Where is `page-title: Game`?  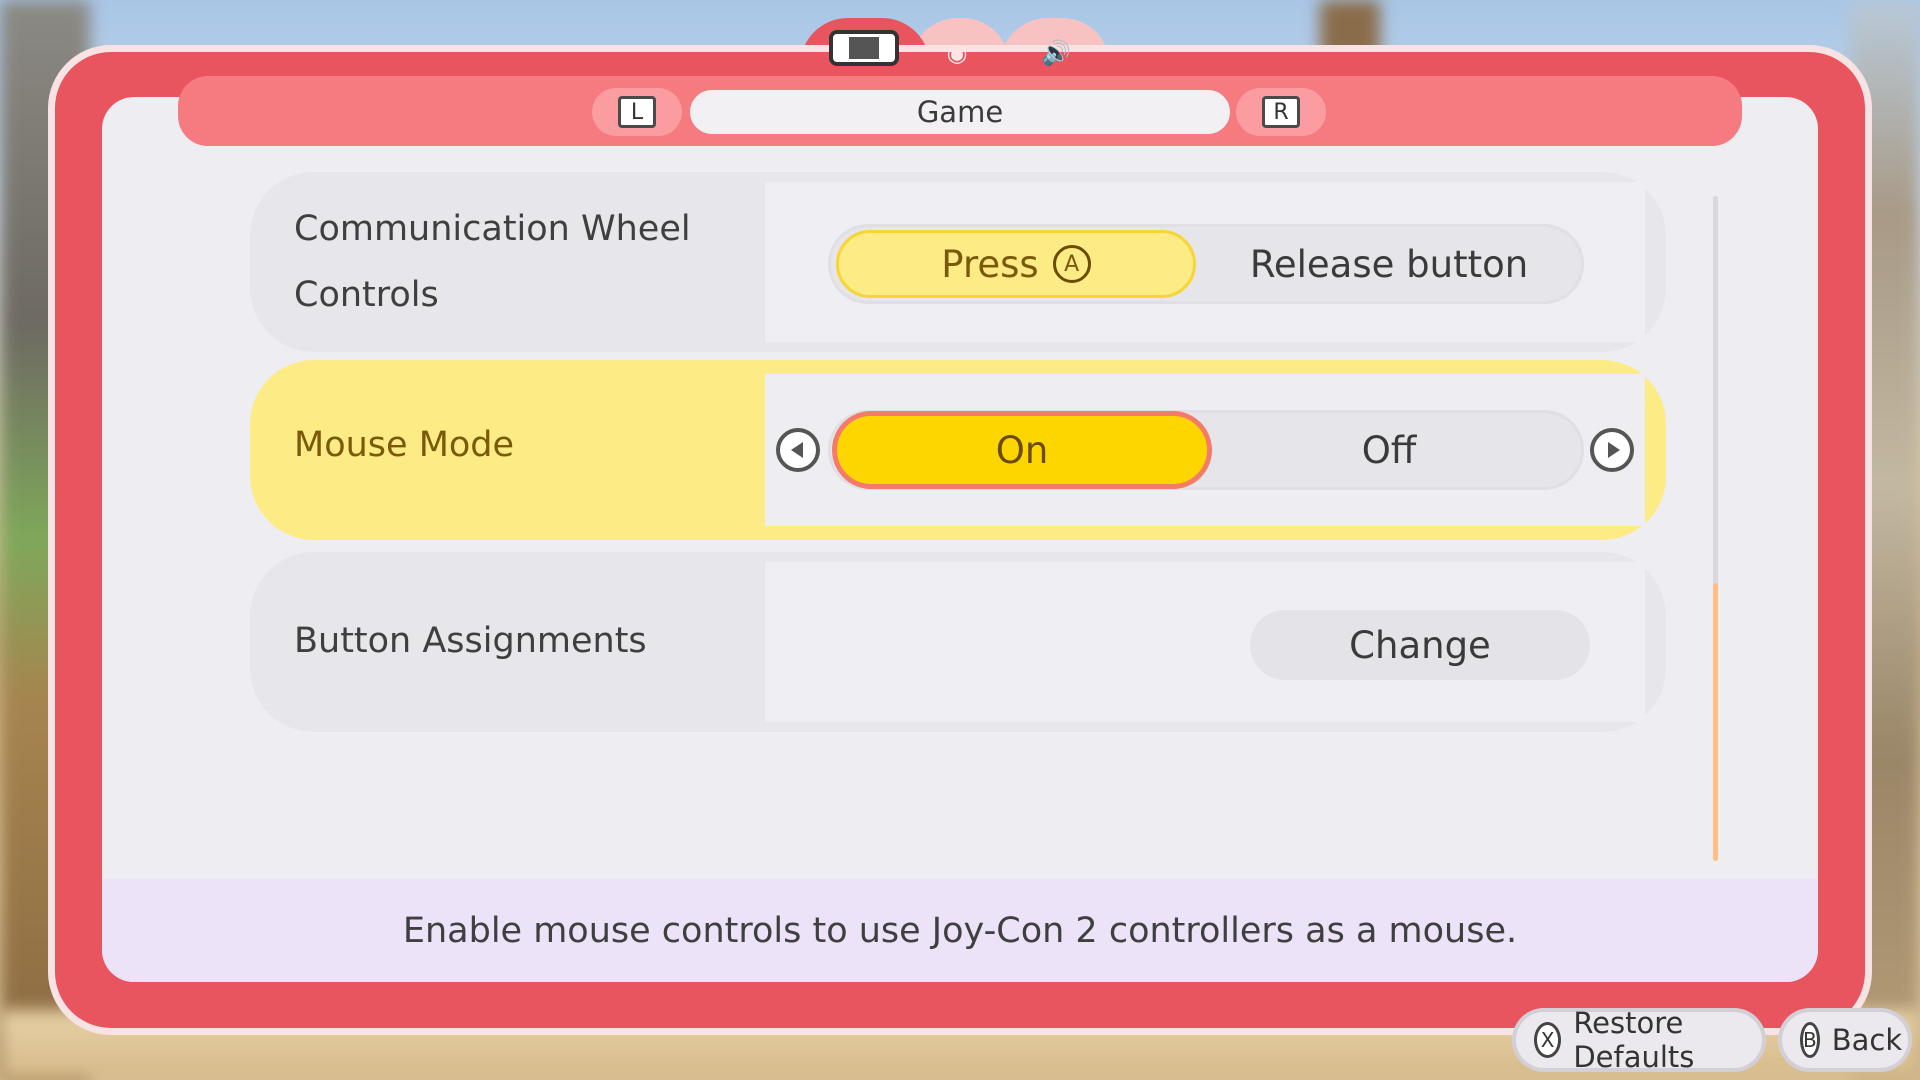
page-title: Game is located at coordinates (960, 112).